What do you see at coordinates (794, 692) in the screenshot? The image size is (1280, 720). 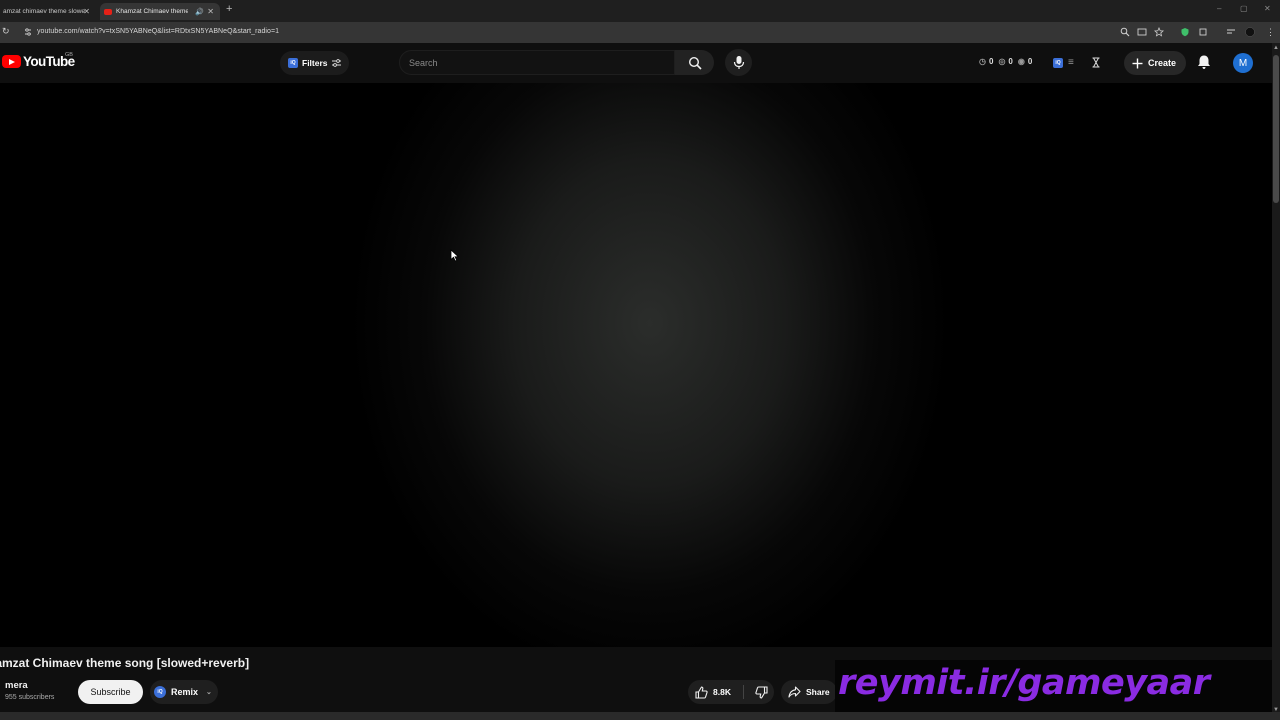 I see `share-icon` at bounding box center [794, 692].